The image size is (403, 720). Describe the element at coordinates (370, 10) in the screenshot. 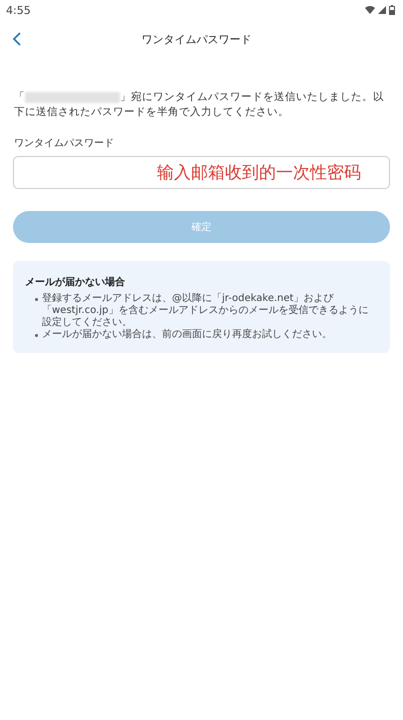

I see `wifi-icon` at that location.